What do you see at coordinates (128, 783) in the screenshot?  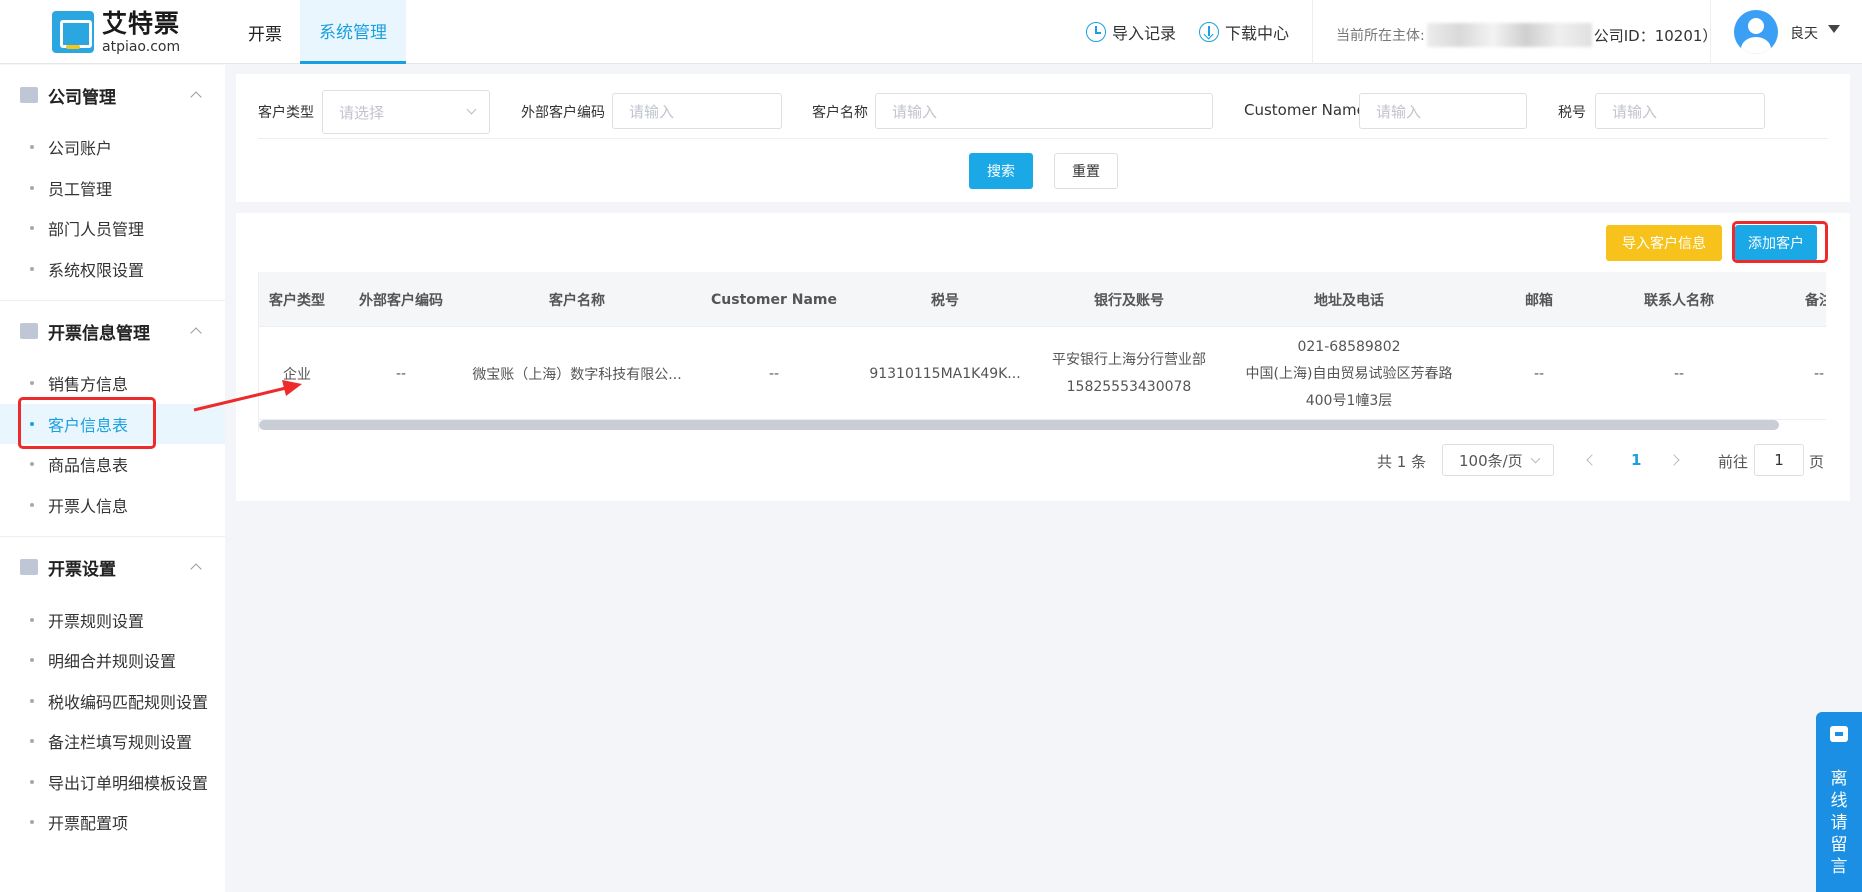 I see `sidebar-item-label: 导出订单明细模板设置` at bounding box center [128, 783].